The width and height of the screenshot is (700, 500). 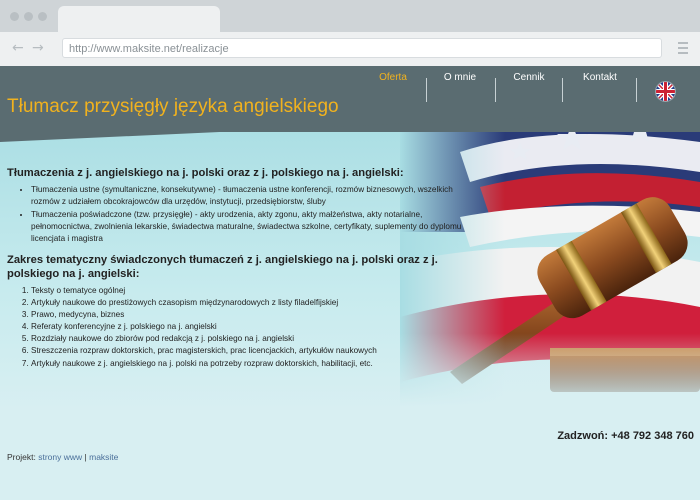 I want to click on phone-number: Zadzwoń: +48 792 348 760, so click(x=625, y=436).